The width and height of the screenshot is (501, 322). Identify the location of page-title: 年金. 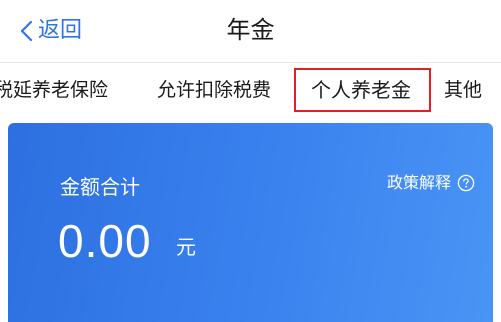
(250, 30).